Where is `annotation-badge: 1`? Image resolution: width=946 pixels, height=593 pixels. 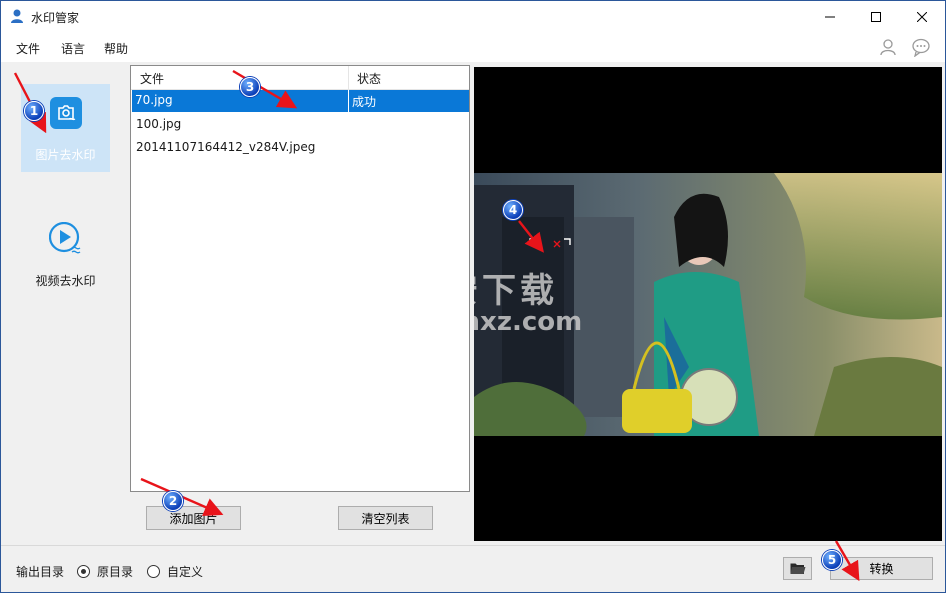 annotation-badge: 1 is located at coordinates (34, 111).